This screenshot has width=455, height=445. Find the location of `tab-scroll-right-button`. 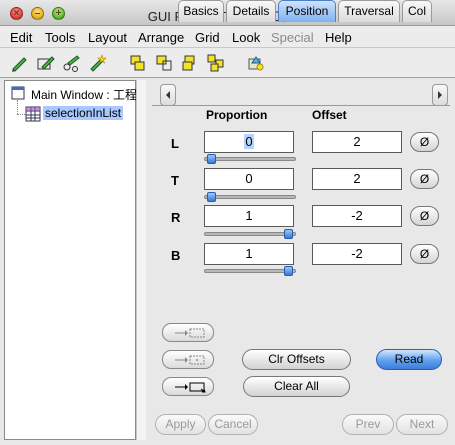

tab-scroll-right-button is located at coordinates (440, 95).